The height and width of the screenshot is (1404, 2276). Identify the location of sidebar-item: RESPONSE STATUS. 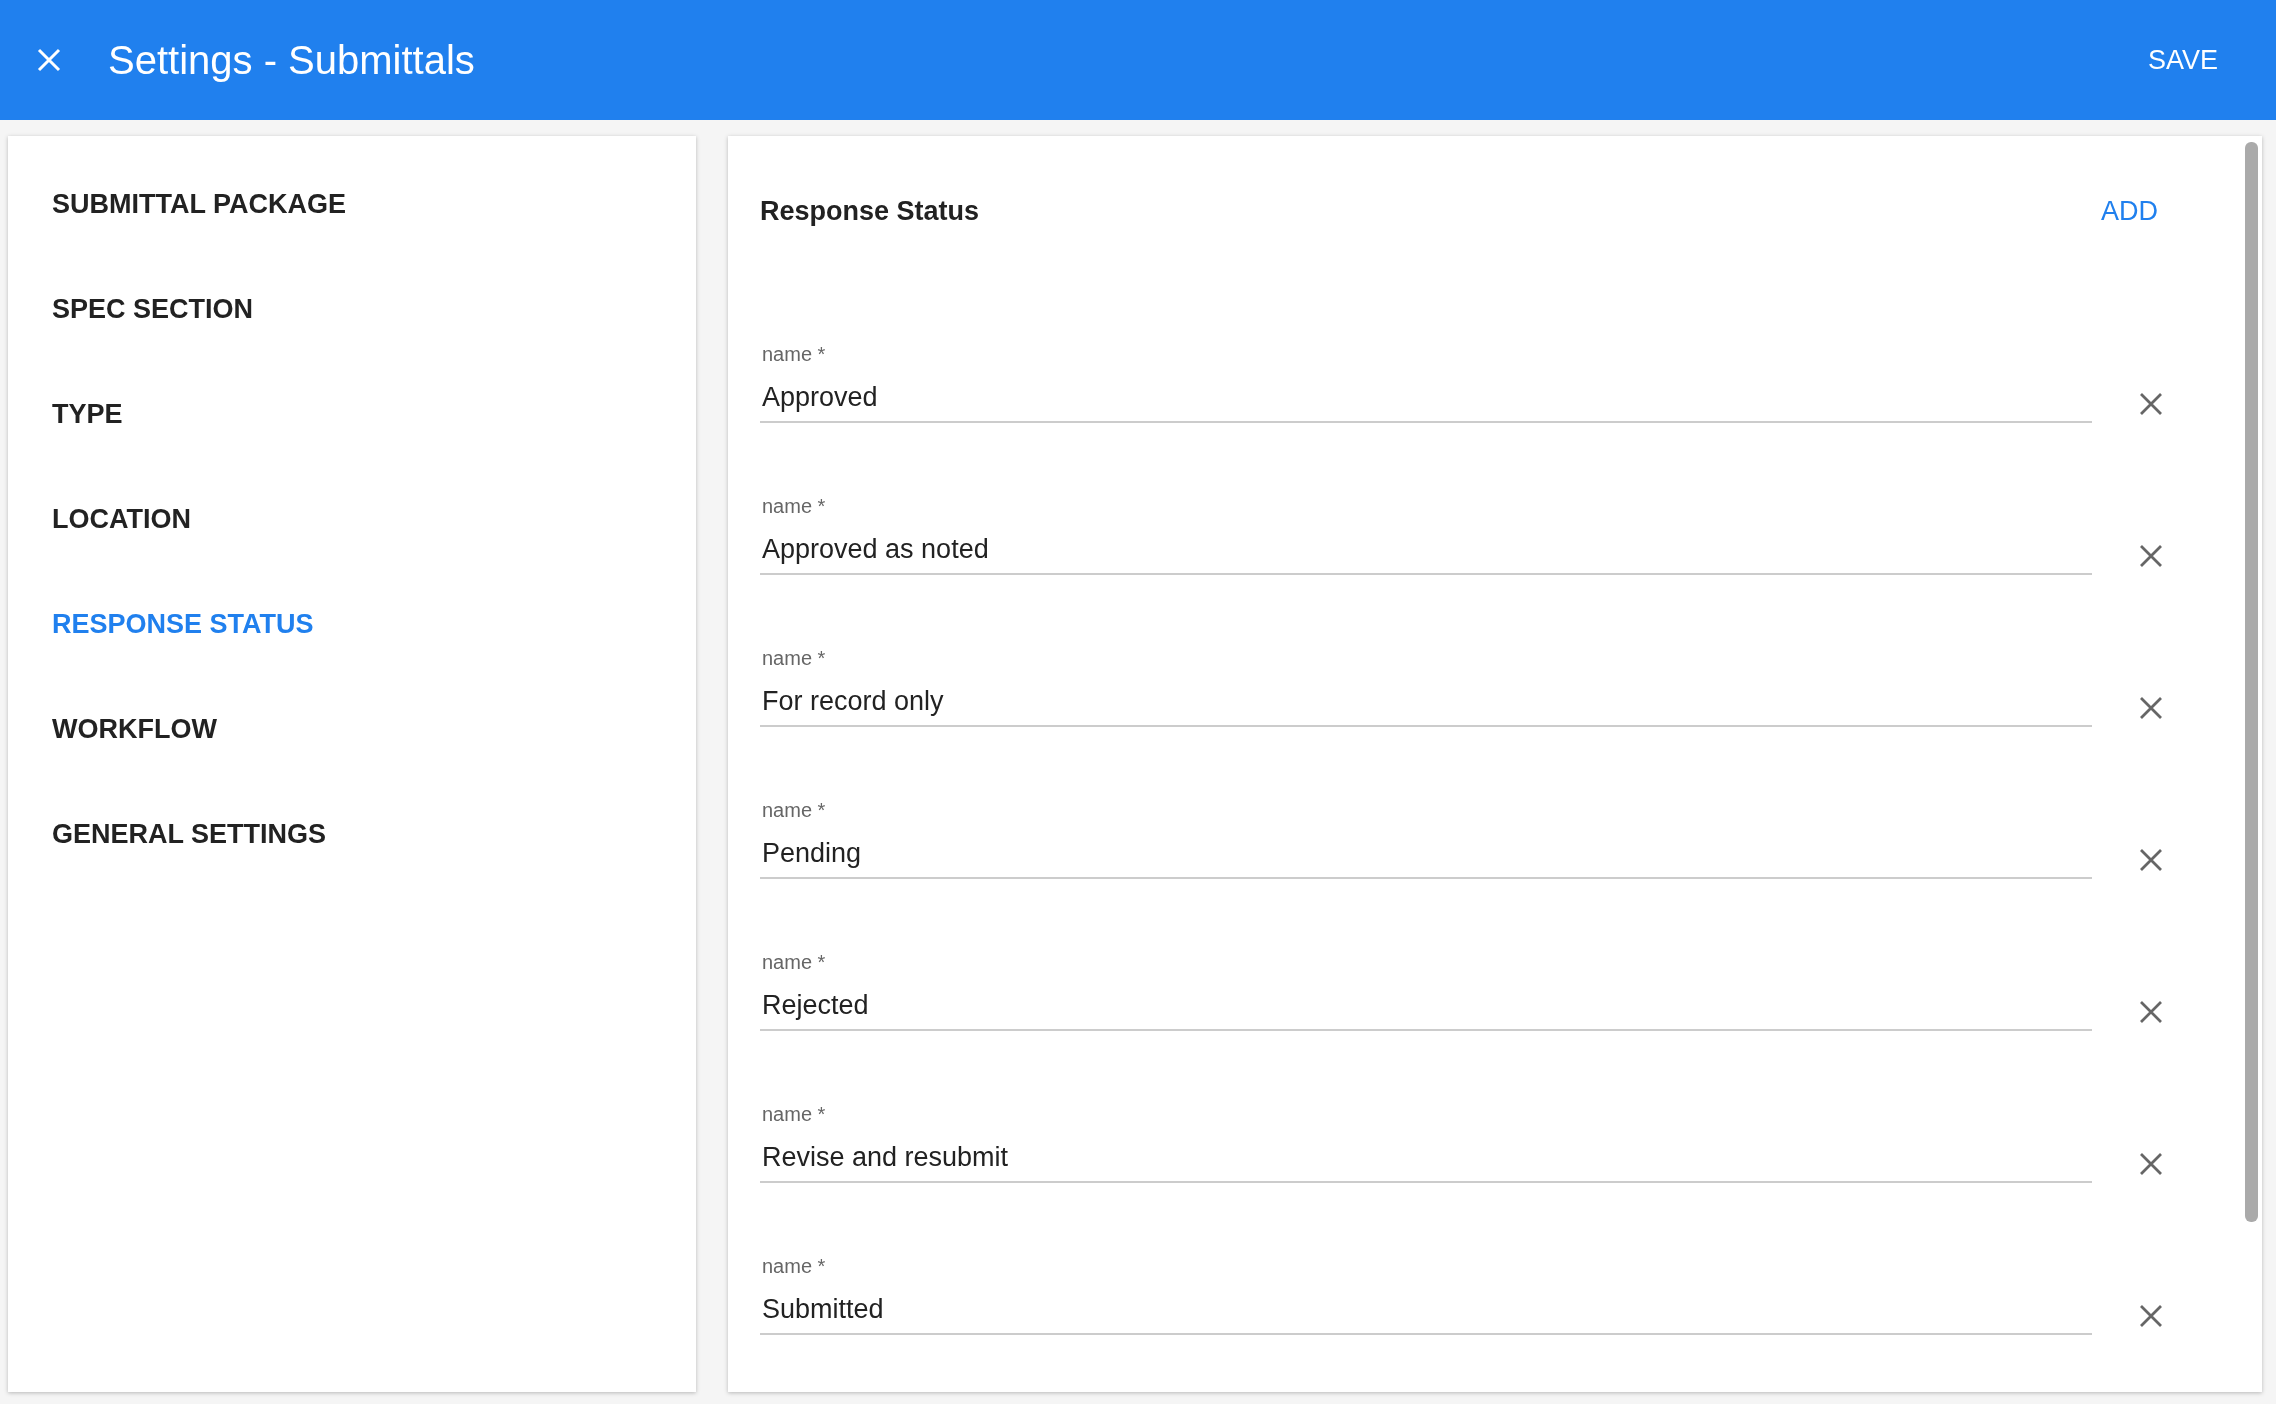
(183, 624).